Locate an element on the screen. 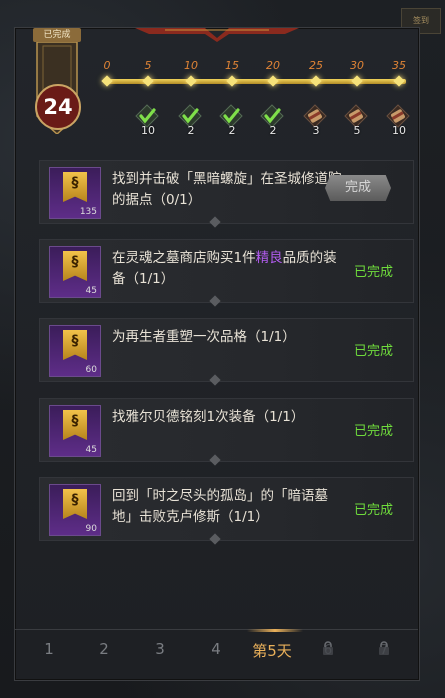  task-points: 135 is located at coordinates (88, 212).